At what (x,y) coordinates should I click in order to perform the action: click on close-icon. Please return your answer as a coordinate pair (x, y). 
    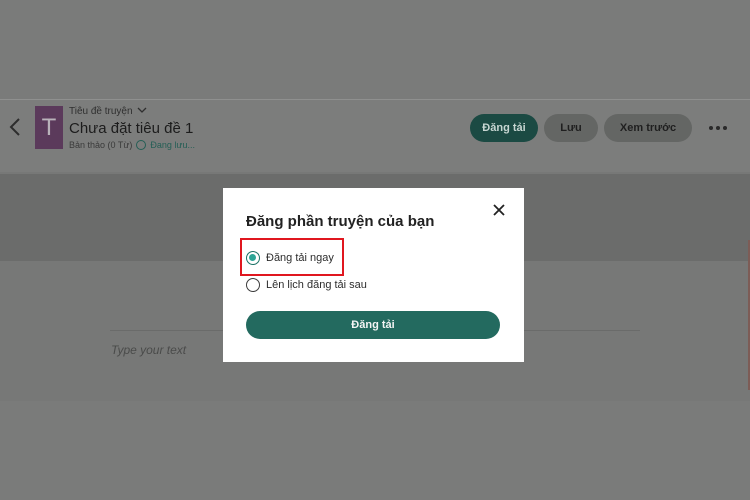
    Looking at the image, I should click on (499, 210).